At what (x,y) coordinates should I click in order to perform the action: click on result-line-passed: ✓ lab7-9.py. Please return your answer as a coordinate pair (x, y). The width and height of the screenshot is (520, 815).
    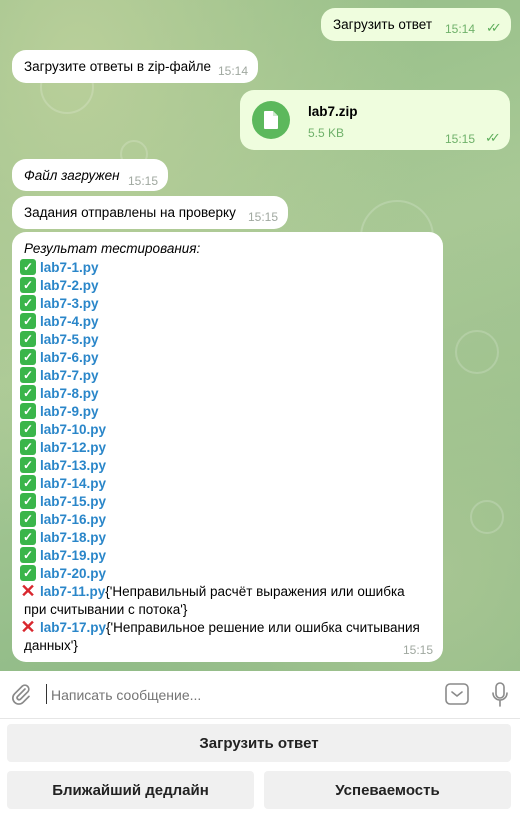
    Looking at the image, I should click on (59, 411).